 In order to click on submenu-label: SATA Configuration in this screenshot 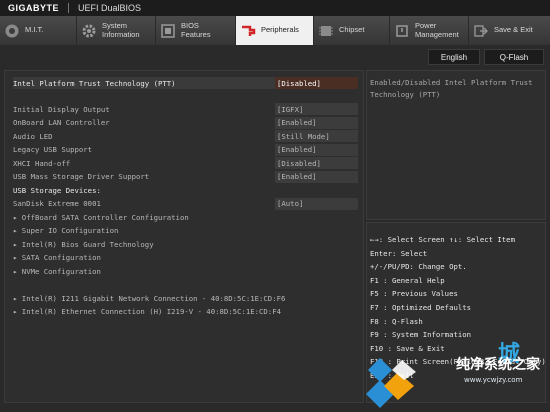, I will do `click(61, 257)`.